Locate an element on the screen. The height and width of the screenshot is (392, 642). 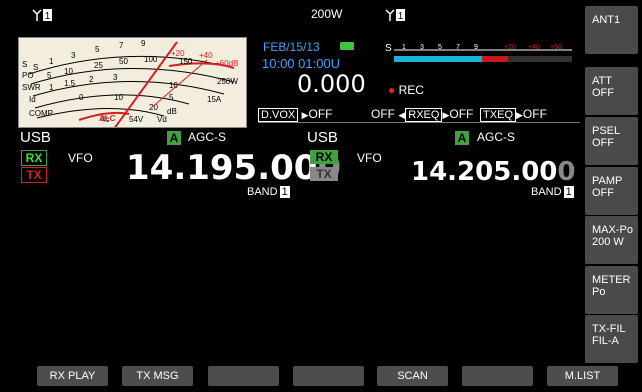
meter-scale-id: Id is located at coordinates (32, 99).